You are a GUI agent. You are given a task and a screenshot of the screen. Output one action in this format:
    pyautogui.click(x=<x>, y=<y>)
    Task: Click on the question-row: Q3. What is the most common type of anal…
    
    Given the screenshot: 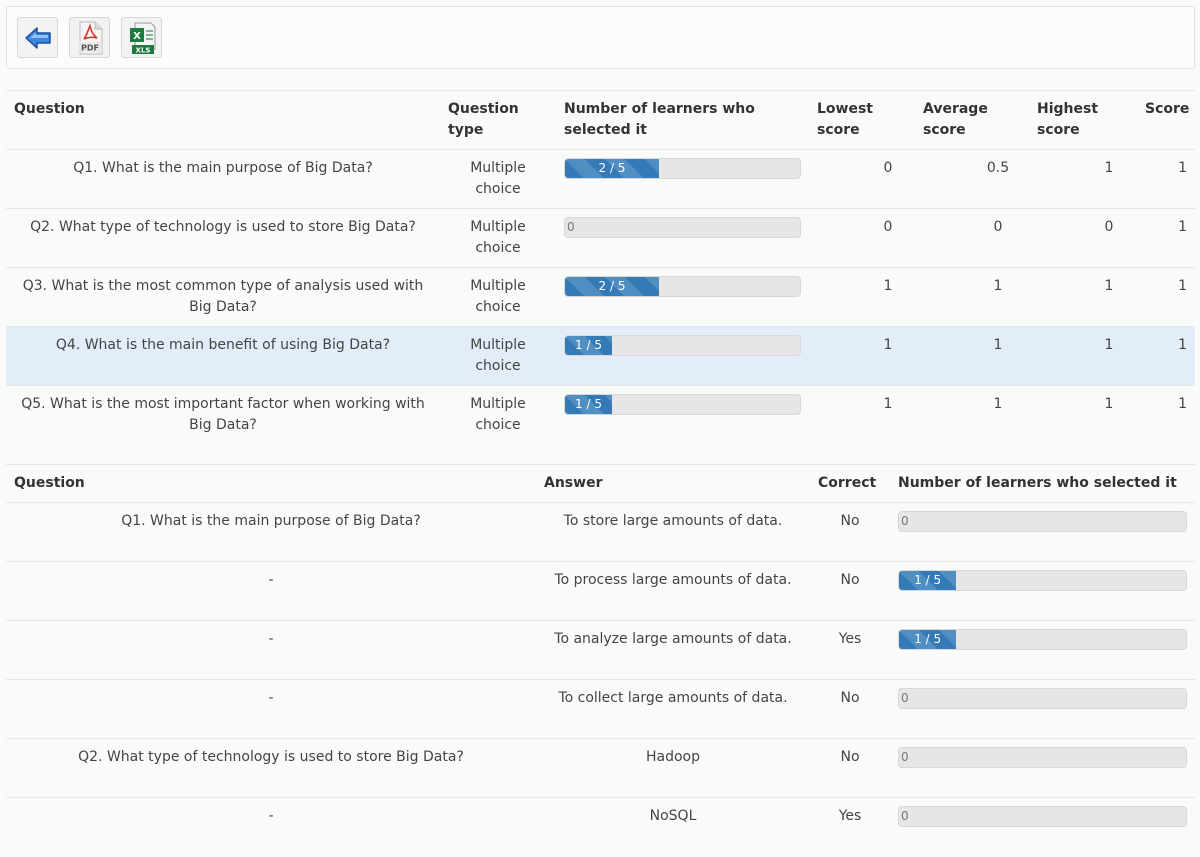 What is the action you would take?
    pyautogui.click(x=600, y=297)
    